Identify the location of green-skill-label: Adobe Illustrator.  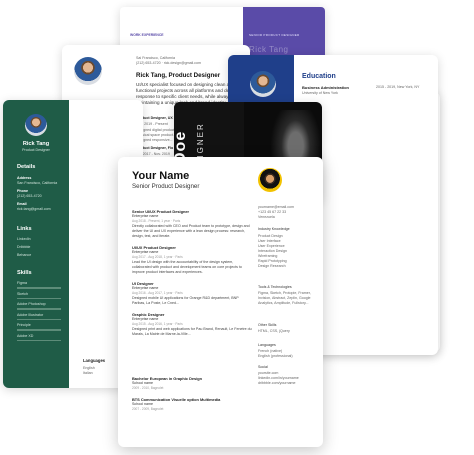
(30, 314).